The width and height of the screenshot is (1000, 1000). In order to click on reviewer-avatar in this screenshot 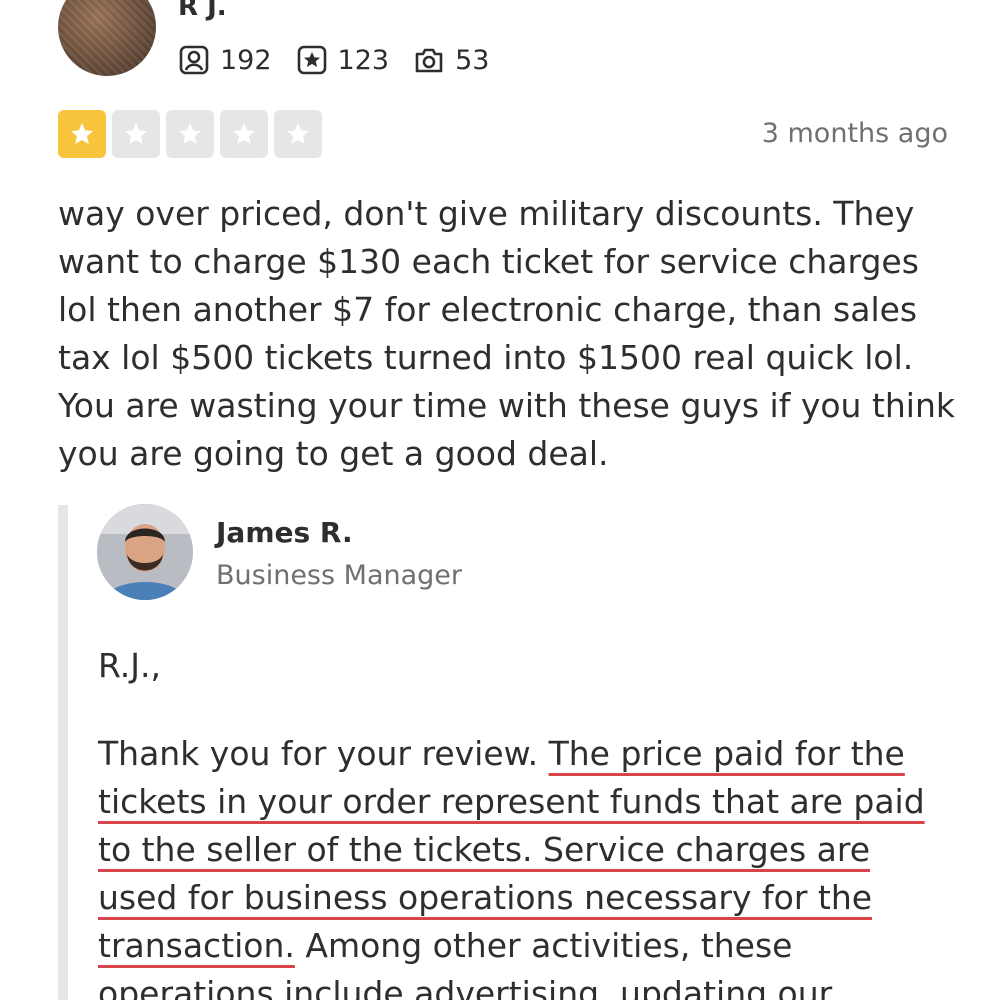, I will do `click(107, 38)`.